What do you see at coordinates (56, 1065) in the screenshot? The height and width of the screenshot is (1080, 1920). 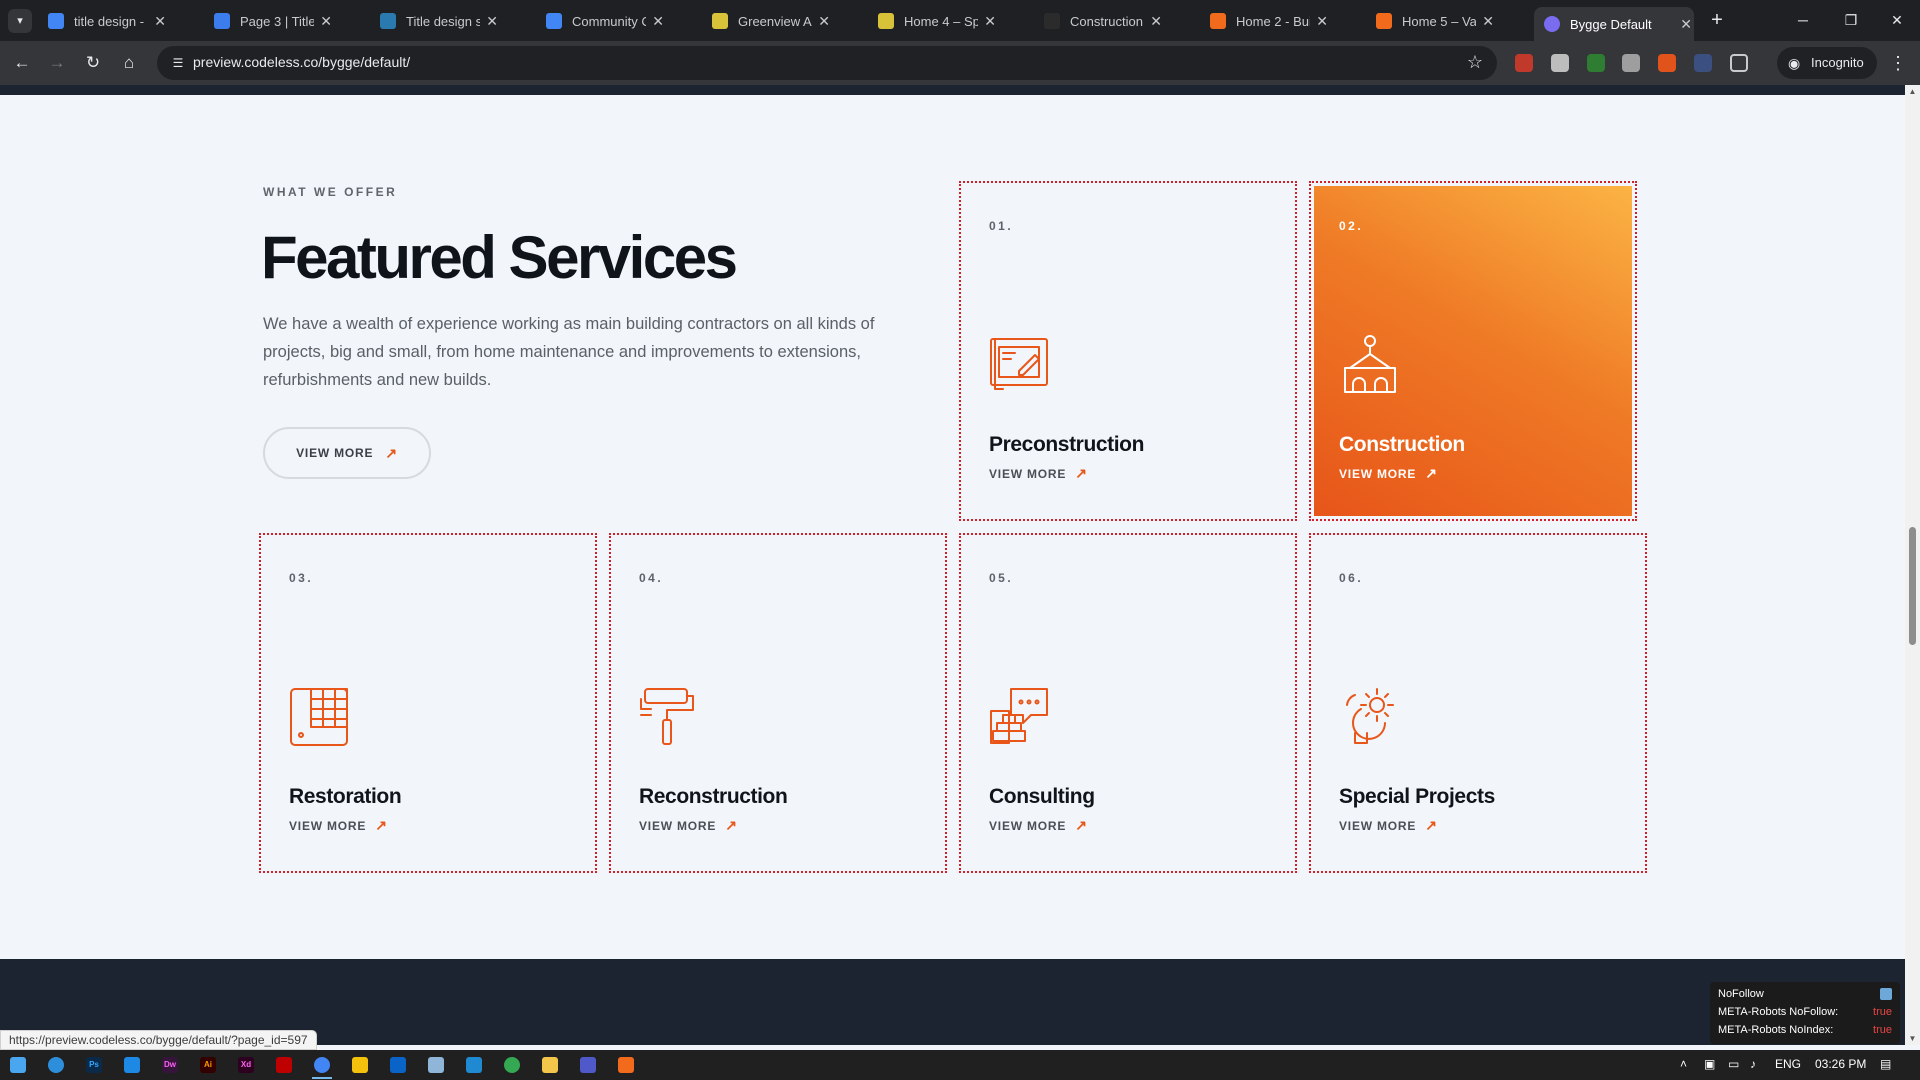 I see `edge-icon` at bounding box center [56, 1065].